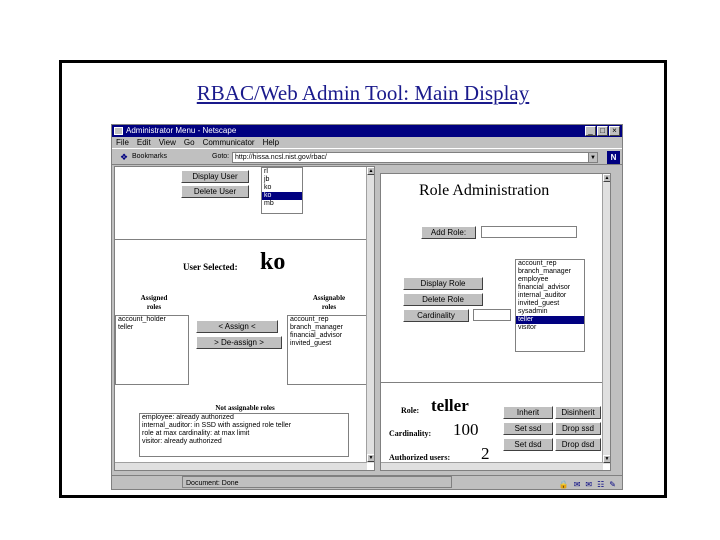  I want to click on role-label: Role:, so click(410, 410).